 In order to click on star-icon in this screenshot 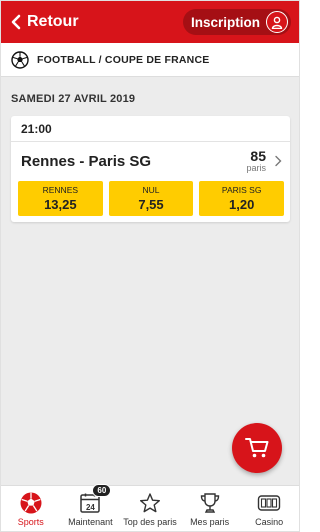, I will do `click(150, 503)`.